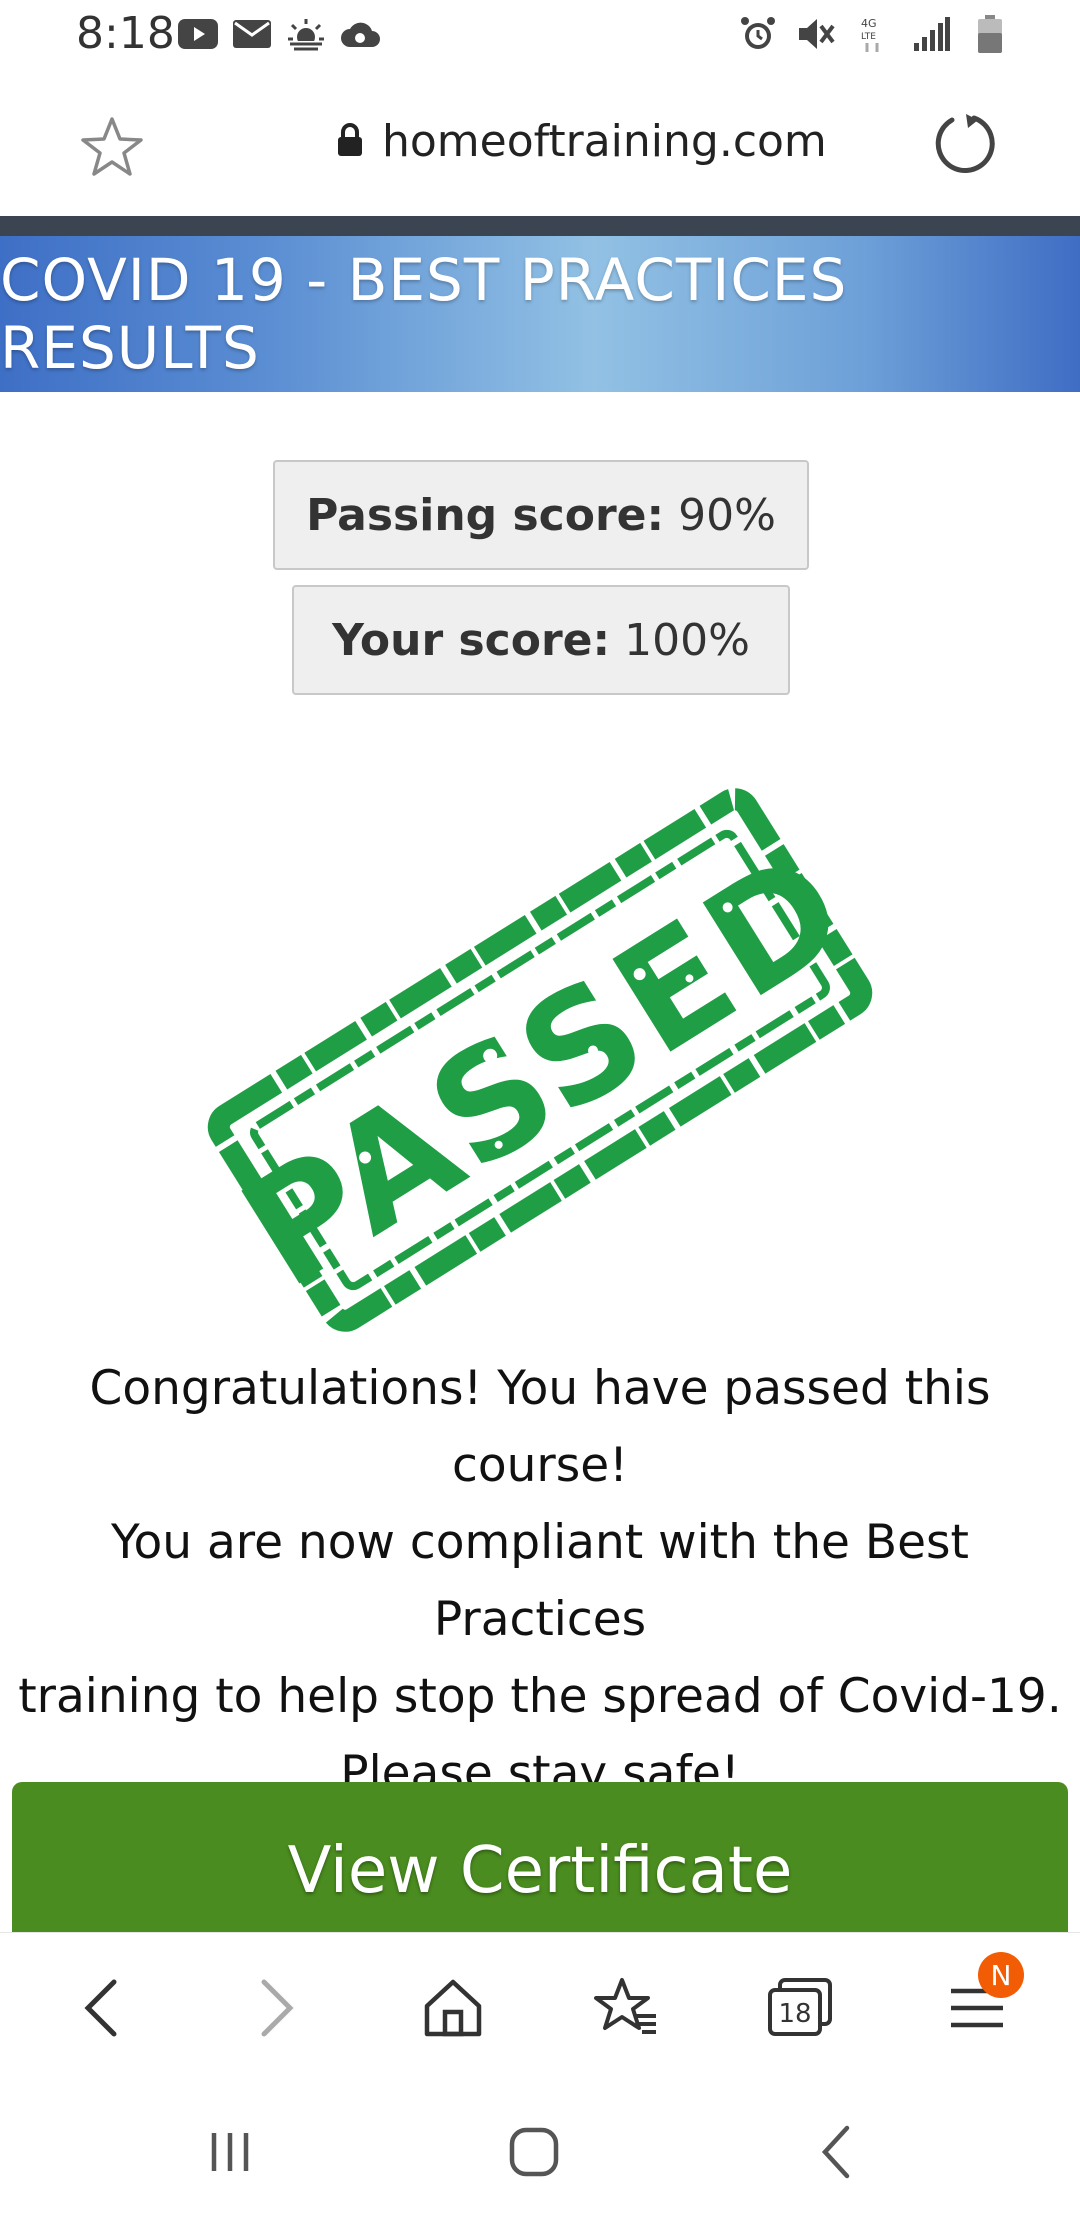 The image size is (1080, 2220). Describe the element at coordinates (932, 34) in the screenshot. I see `signal-icon` at that location.